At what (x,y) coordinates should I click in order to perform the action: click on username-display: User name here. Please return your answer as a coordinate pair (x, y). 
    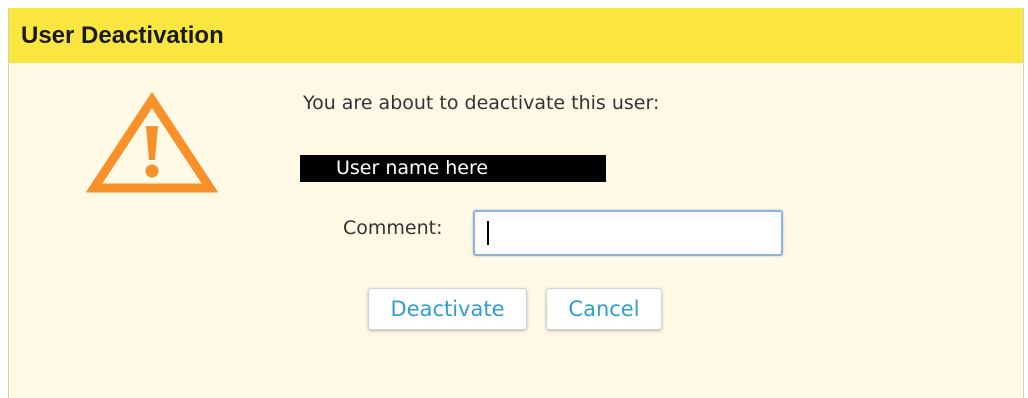
    Looking at the image, I should click on (453, 168).